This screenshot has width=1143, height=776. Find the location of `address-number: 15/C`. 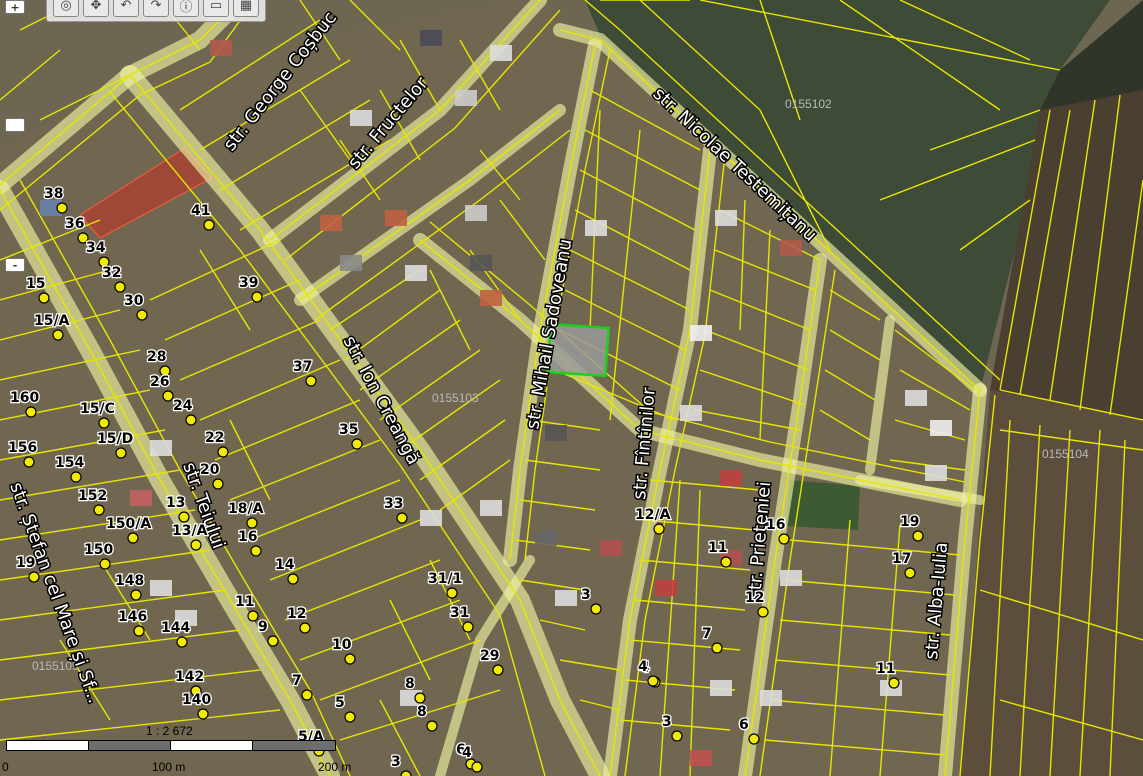

address-number: 15/C is located at coordinates (97, 409).